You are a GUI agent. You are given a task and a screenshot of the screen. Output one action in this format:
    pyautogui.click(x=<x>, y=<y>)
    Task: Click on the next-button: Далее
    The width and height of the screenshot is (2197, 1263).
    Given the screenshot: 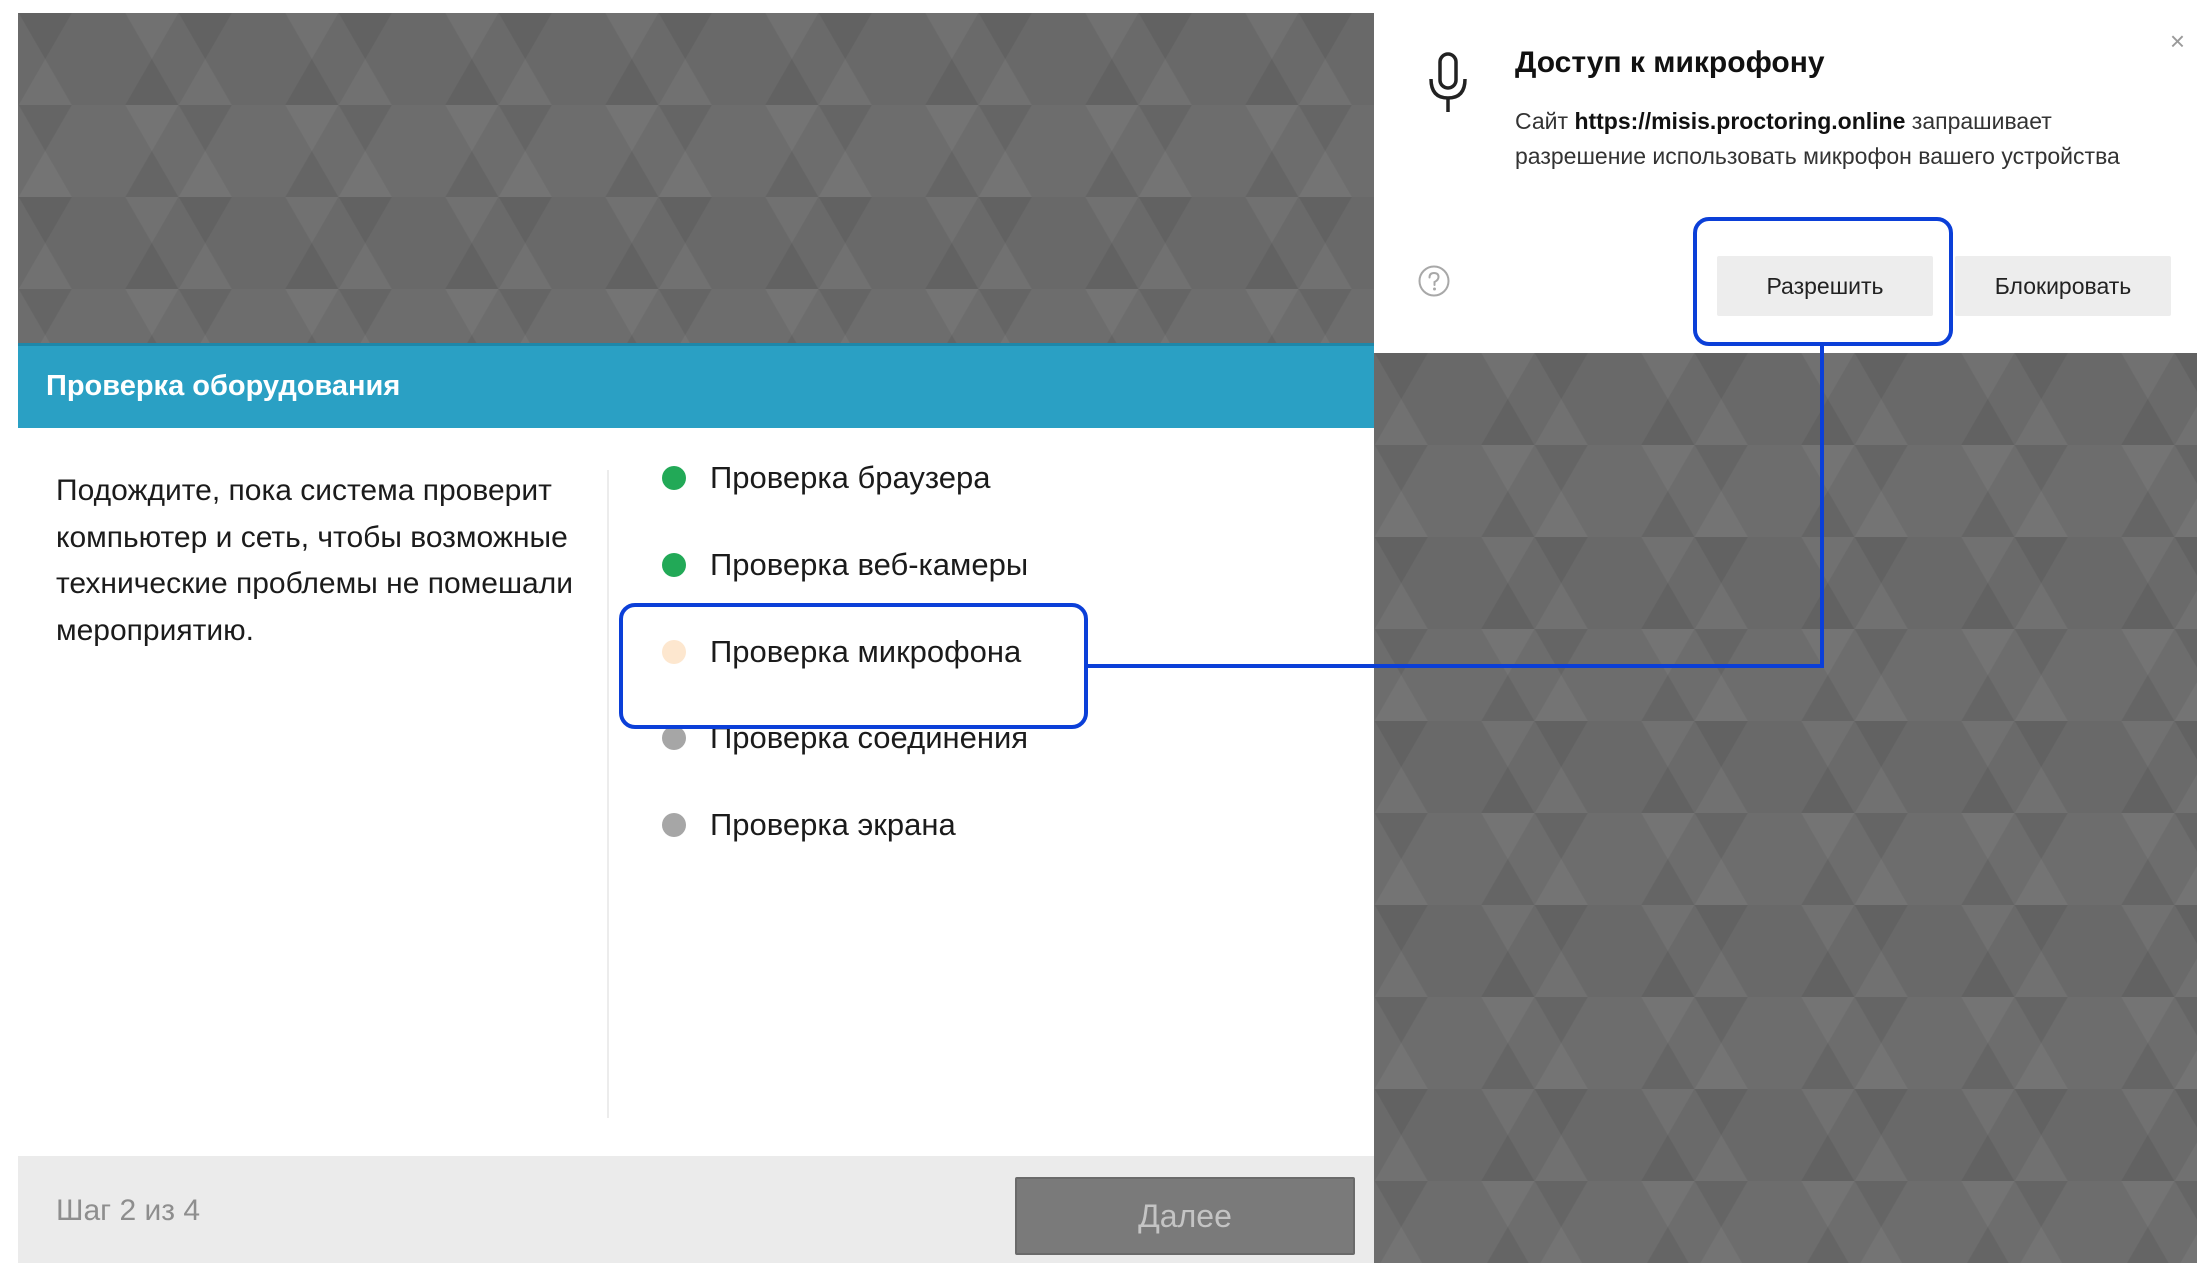 What is the action you would take?
    pyautogui.click(x=1185, y=1216)
    